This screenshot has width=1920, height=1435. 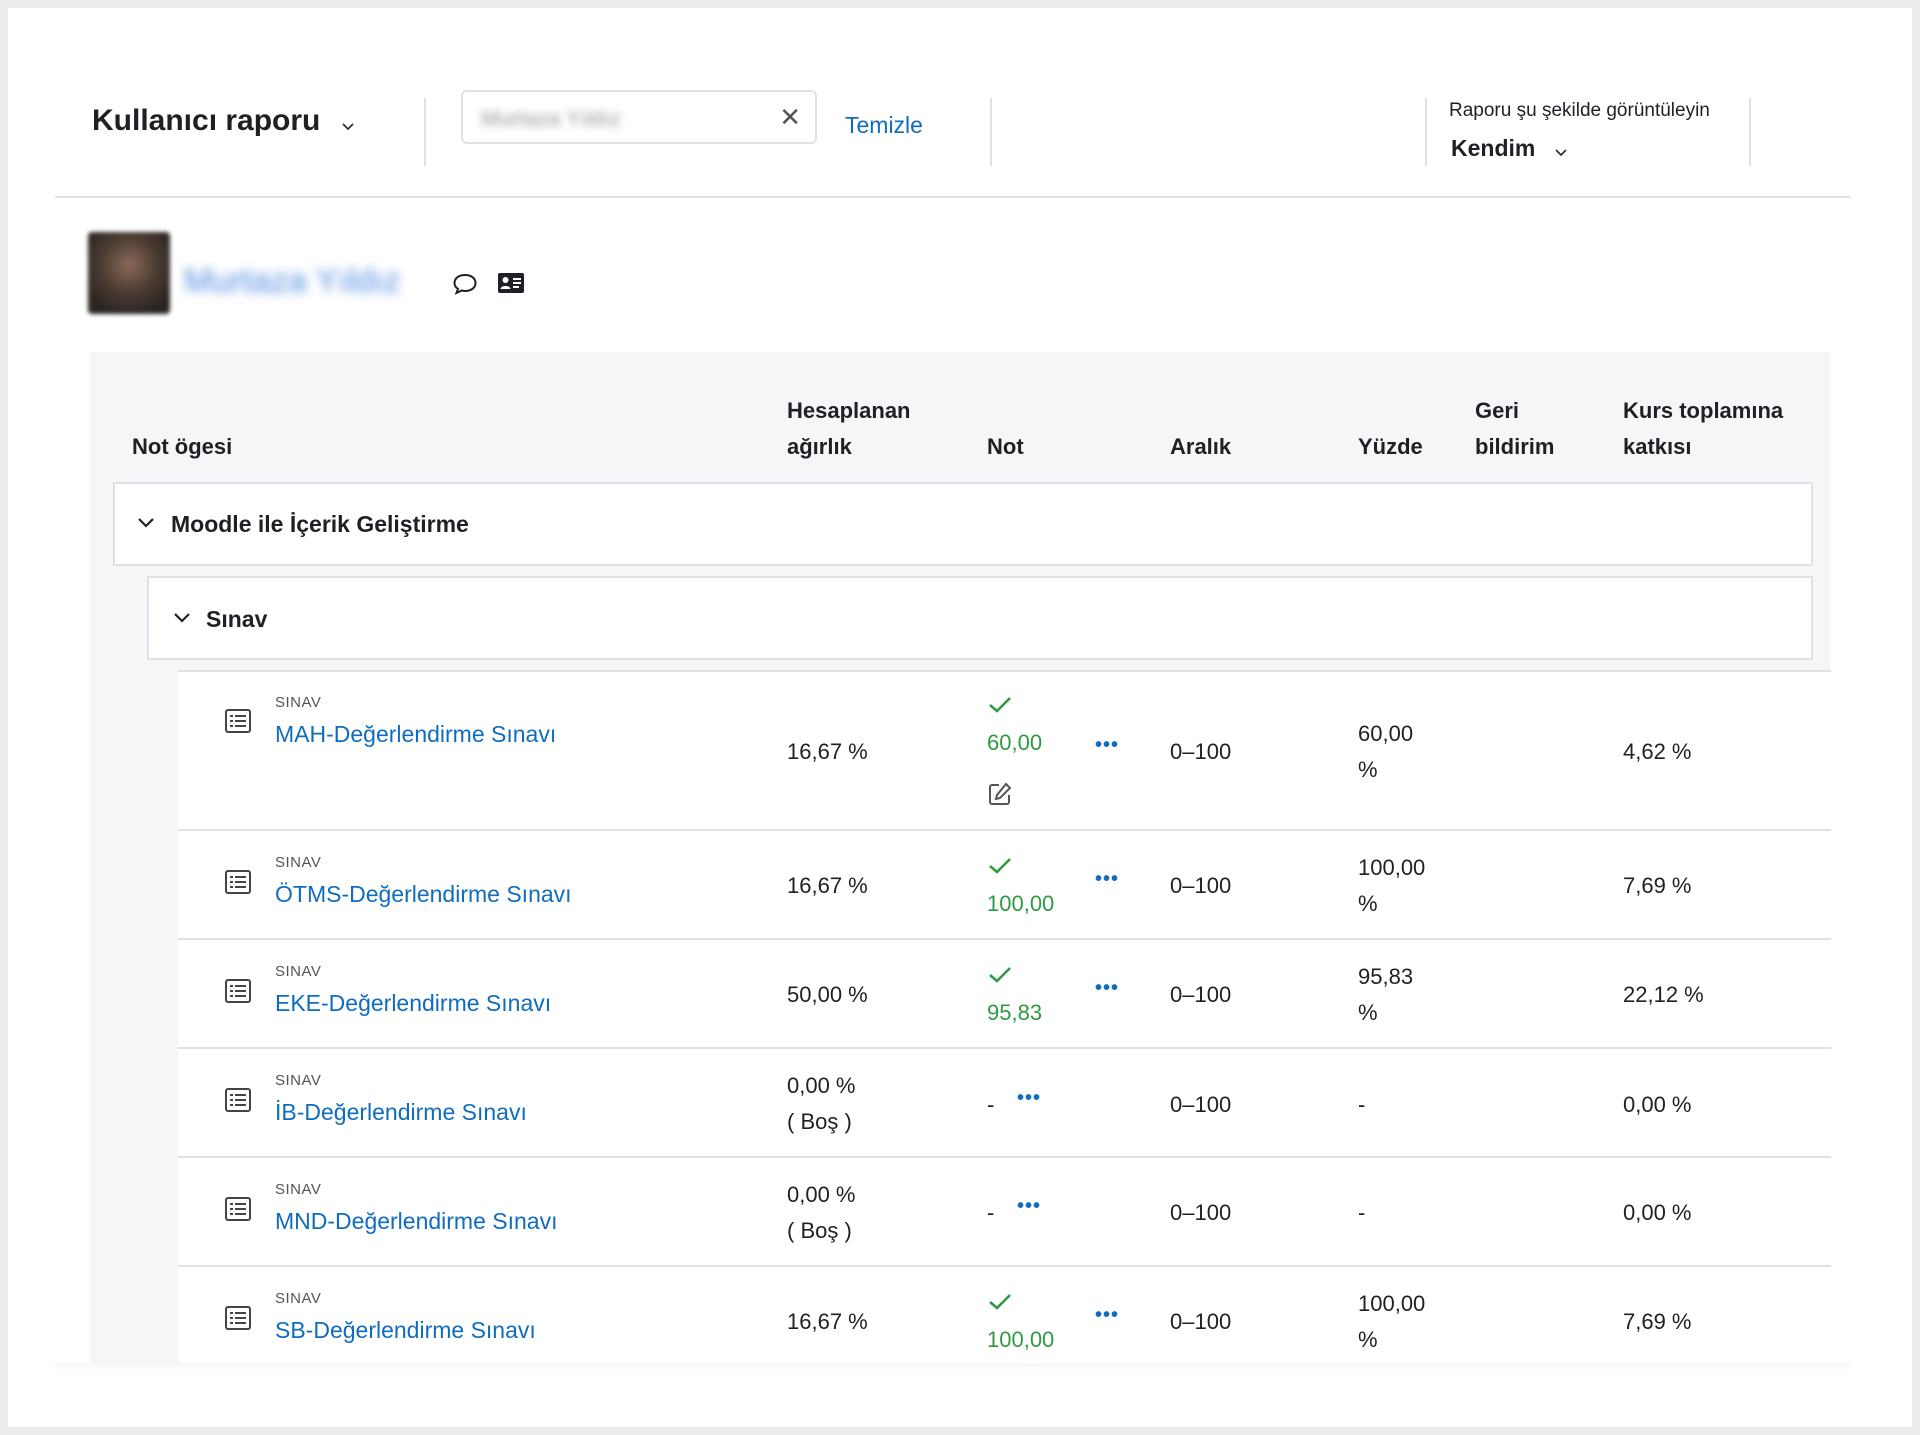 What do you see at coordinates (1579, 110) in the screenshot?
I see `view-as-label: Raporu şu şekilde görüntüleyin` at bounding box center [1579, 110].